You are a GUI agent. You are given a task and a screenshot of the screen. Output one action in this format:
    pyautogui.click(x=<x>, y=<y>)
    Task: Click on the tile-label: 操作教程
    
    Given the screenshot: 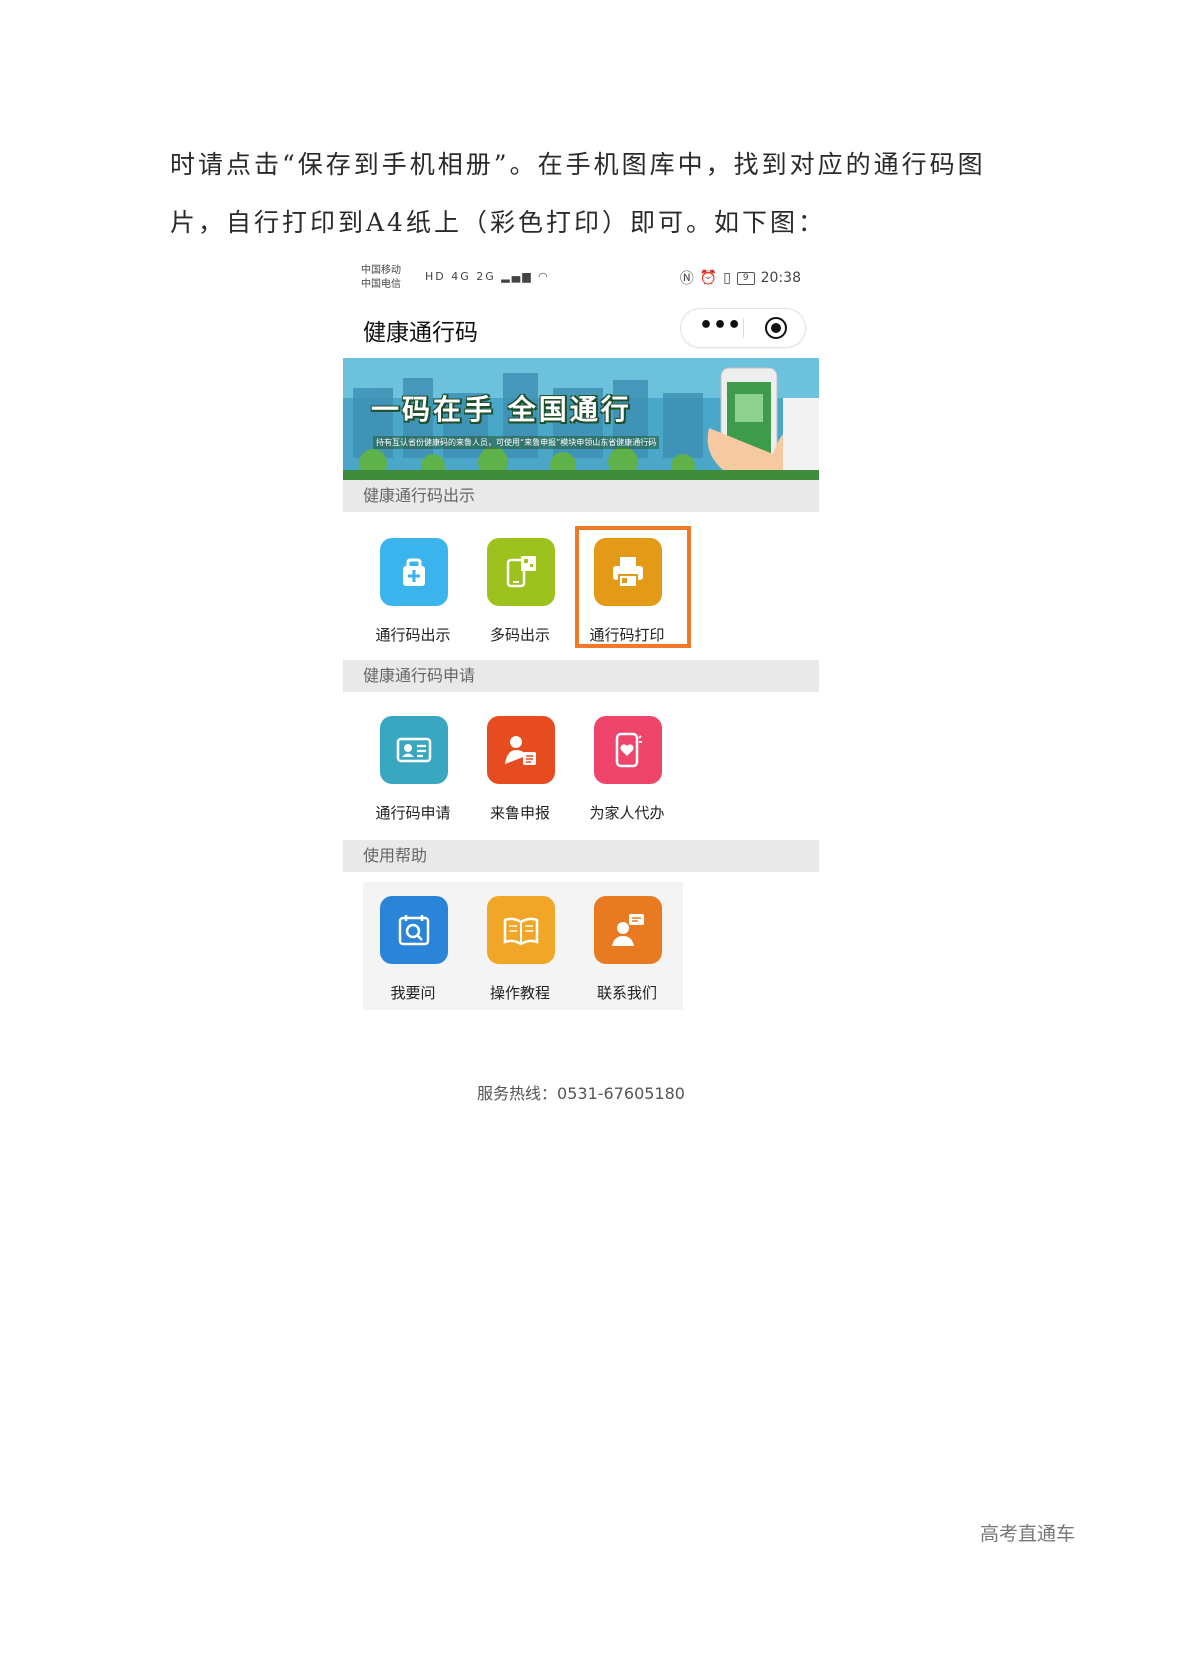 What is the action you would take?
    pyautogui.click(x=519, y=993)
    